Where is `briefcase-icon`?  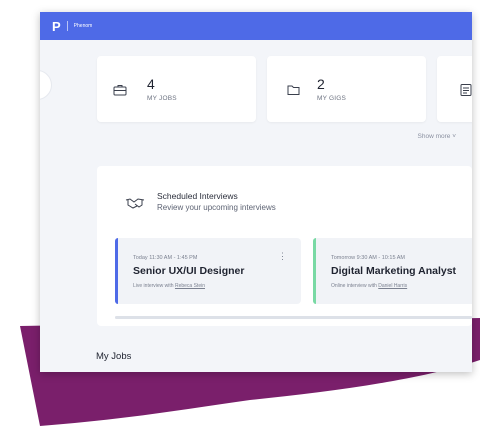
briefcase-icon is located at coordinates (120, 90).